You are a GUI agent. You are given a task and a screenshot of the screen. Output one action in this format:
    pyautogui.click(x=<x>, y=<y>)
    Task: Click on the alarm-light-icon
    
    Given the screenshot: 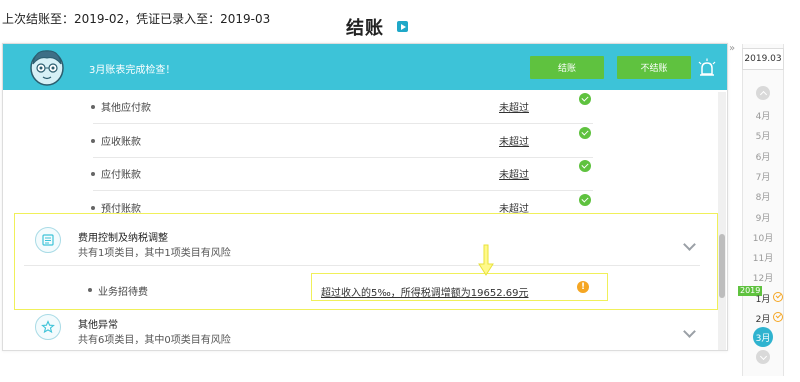 What is the action you would take?
    pyautogui.click(x=707, y=68)
    